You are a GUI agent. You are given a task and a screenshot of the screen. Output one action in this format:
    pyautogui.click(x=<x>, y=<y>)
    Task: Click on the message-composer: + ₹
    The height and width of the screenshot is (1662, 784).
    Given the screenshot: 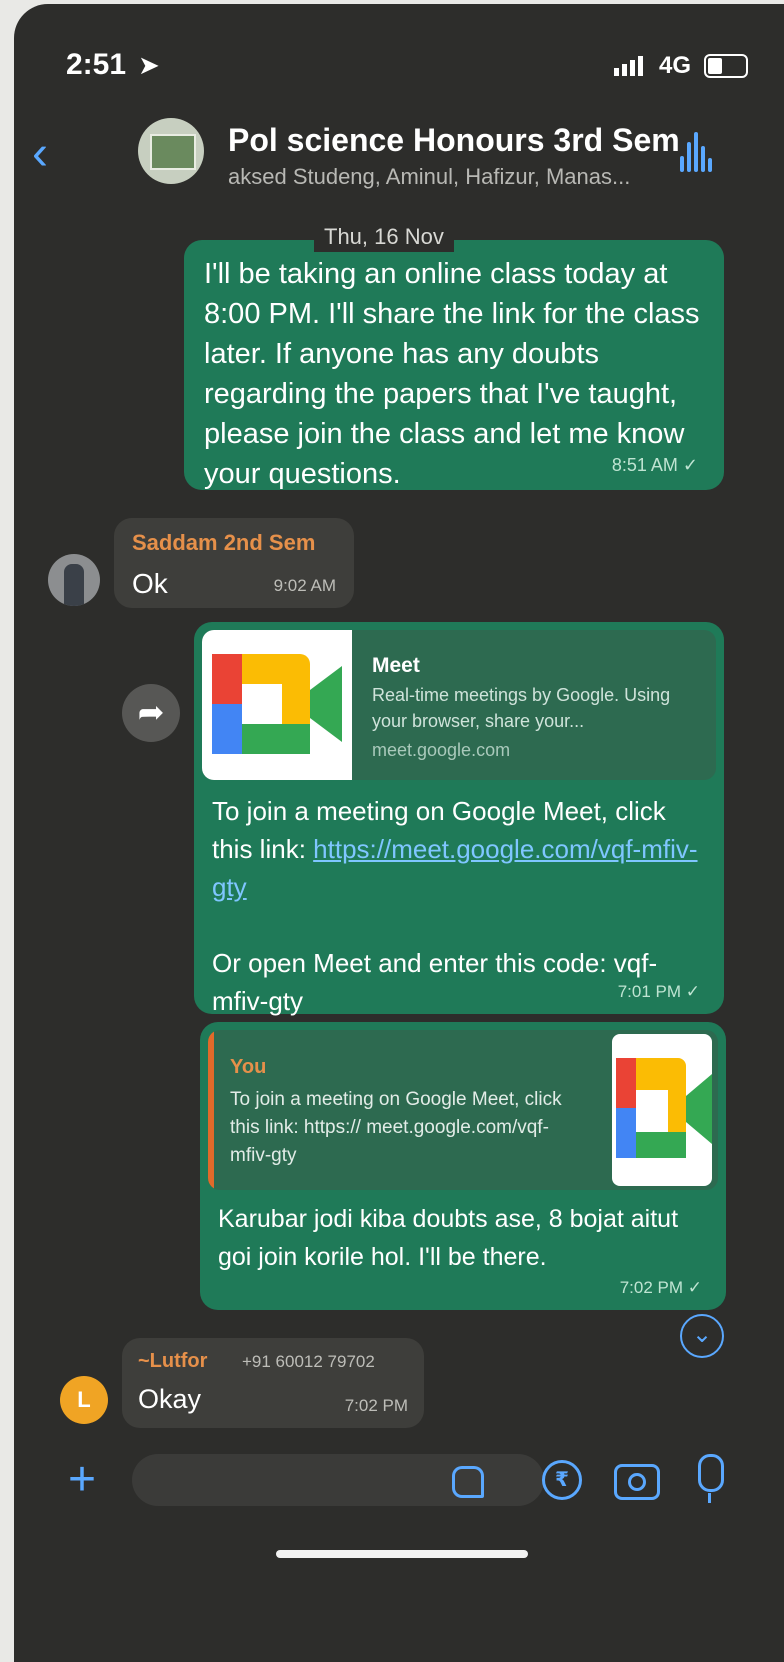 What is the action you would take?
    pyautogui.click(x=399, y=1494)
    